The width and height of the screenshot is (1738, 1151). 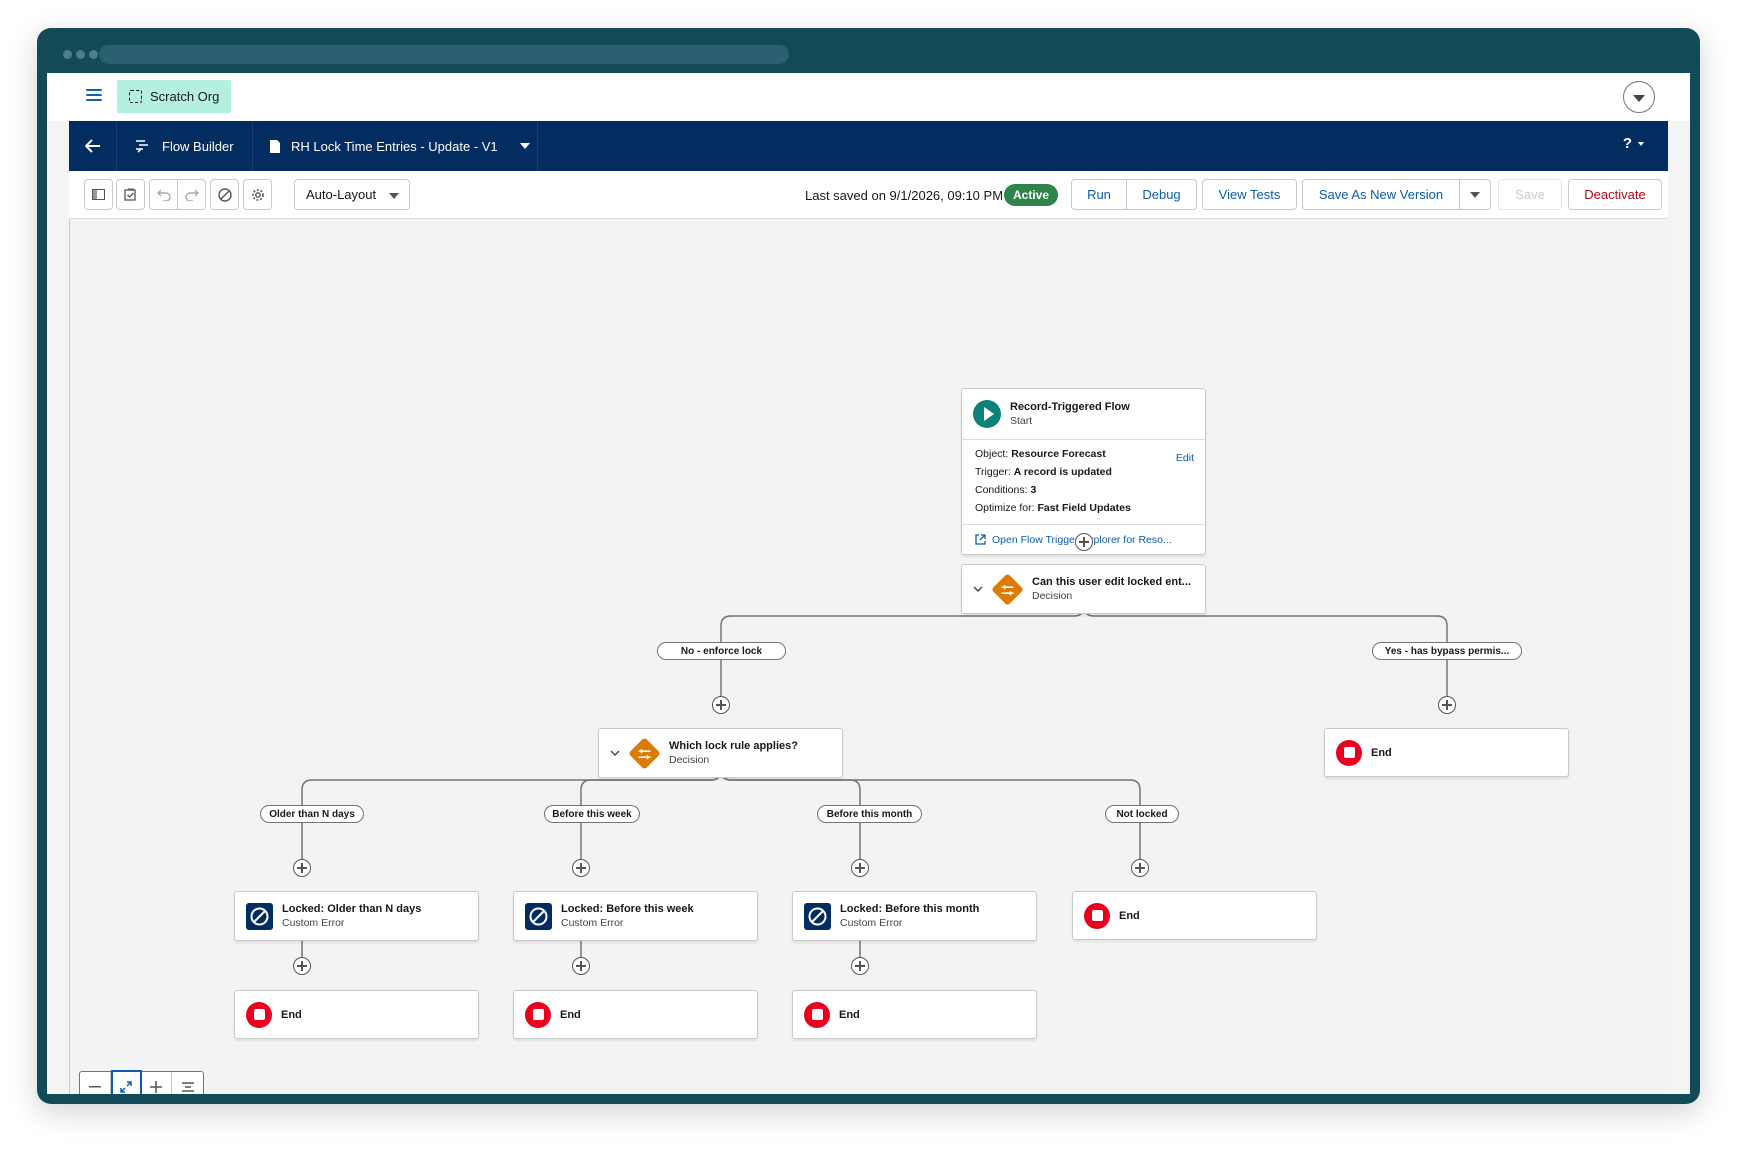 I want to click on gear-icon, so click(x=257, y=194).